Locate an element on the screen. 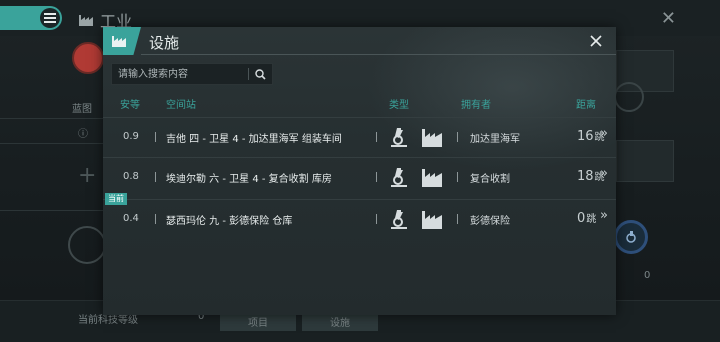 The width and height of the screenshot is (720, 342). table-row: 0.9 吉他 四 - 卫星 4 - 加达里海军 组装车间 加达里海军 16跳 » is located at coordinates (359, 136).